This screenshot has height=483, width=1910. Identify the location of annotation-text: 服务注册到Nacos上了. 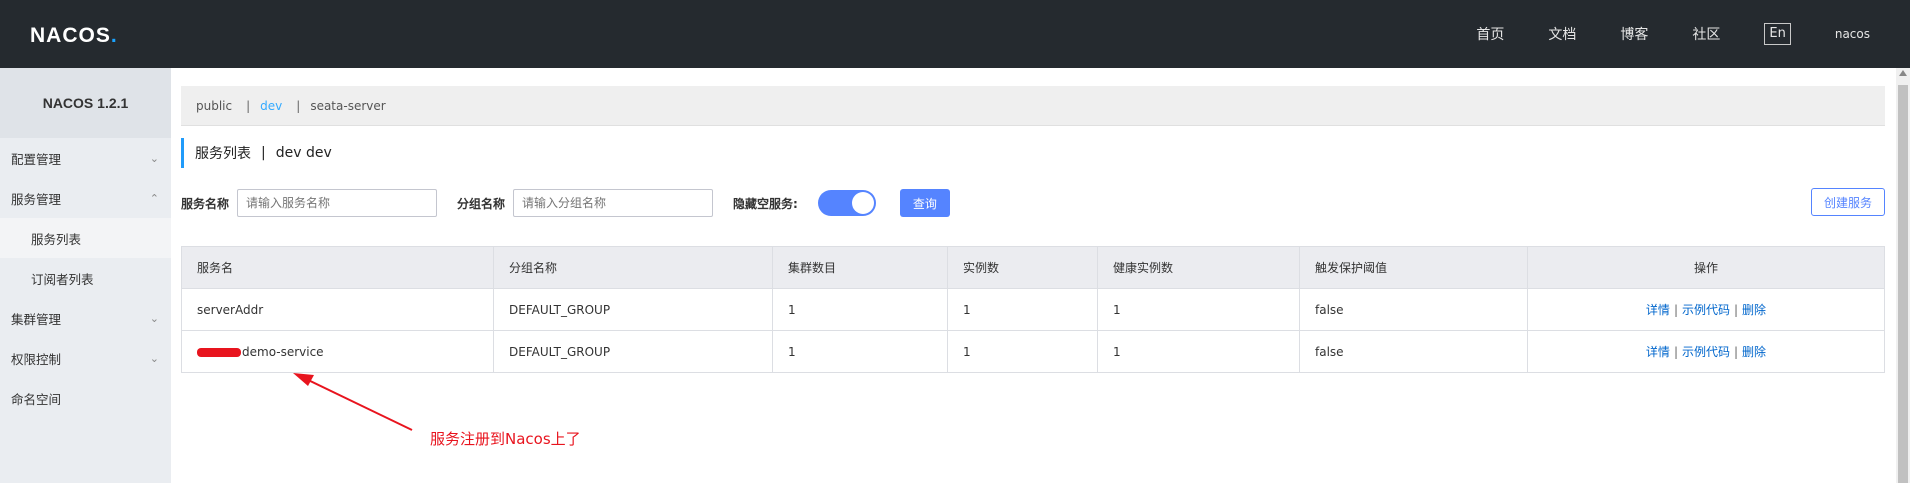
(505, 439).